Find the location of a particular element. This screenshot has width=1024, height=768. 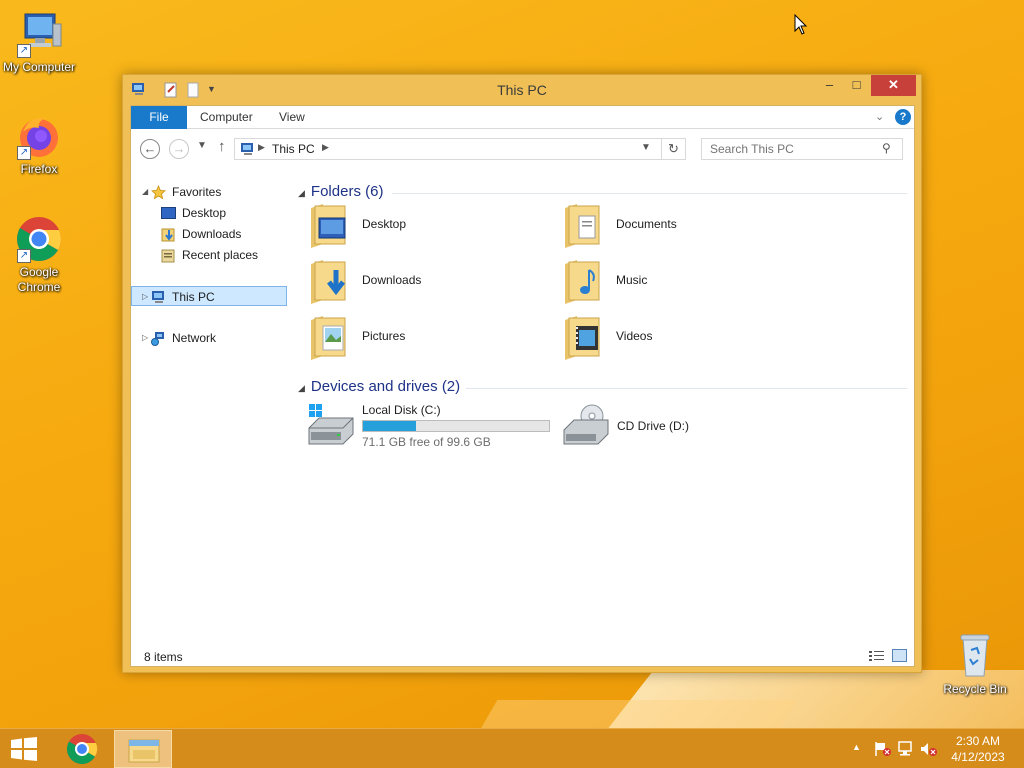

search-icon: ⚲ is located at coordinates (886, 148).